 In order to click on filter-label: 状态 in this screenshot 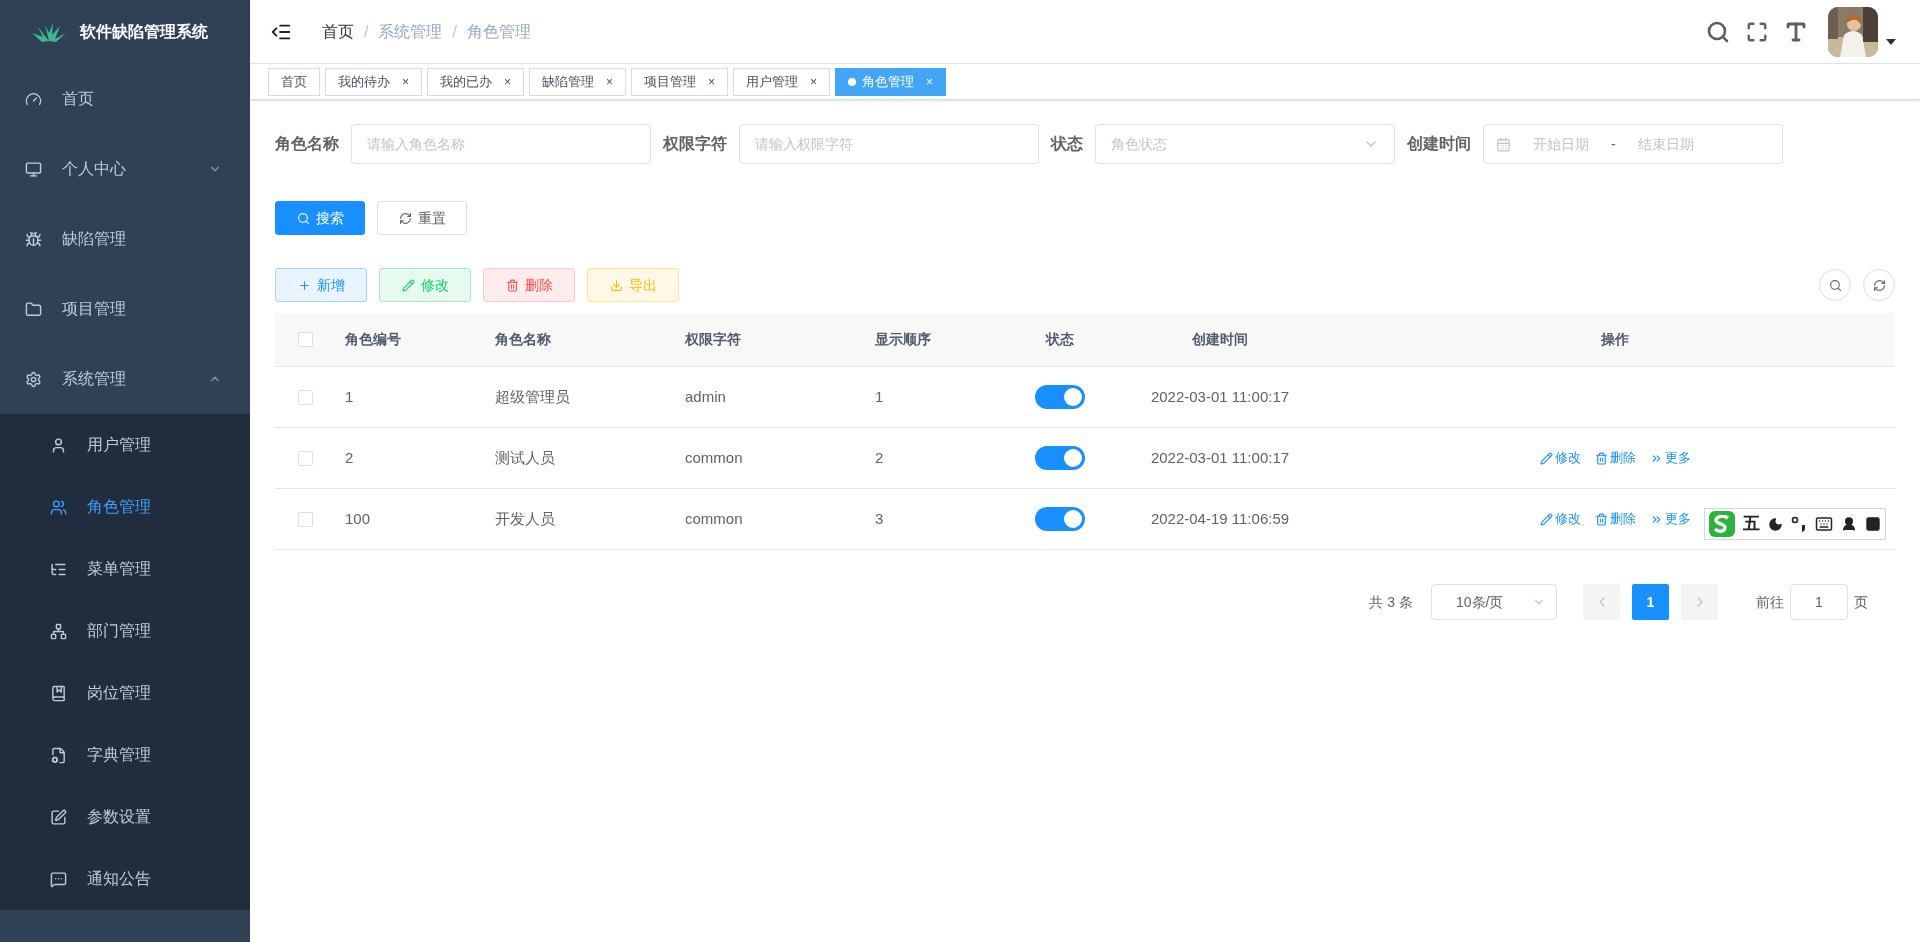, I will do `click(1067, 144)`.